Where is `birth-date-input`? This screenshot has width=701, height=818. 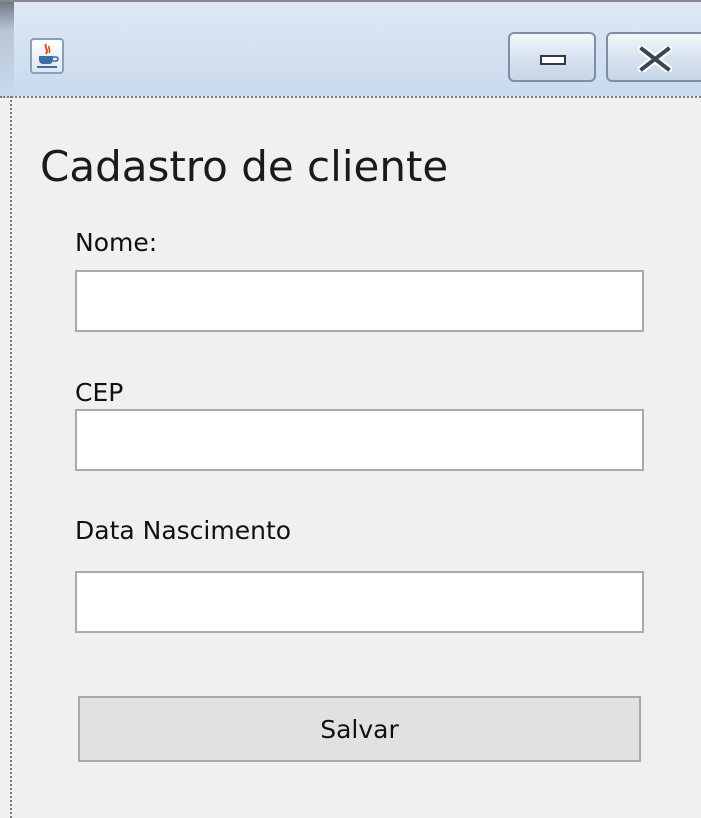 birth-date-input is located at coordinates (359, 602).